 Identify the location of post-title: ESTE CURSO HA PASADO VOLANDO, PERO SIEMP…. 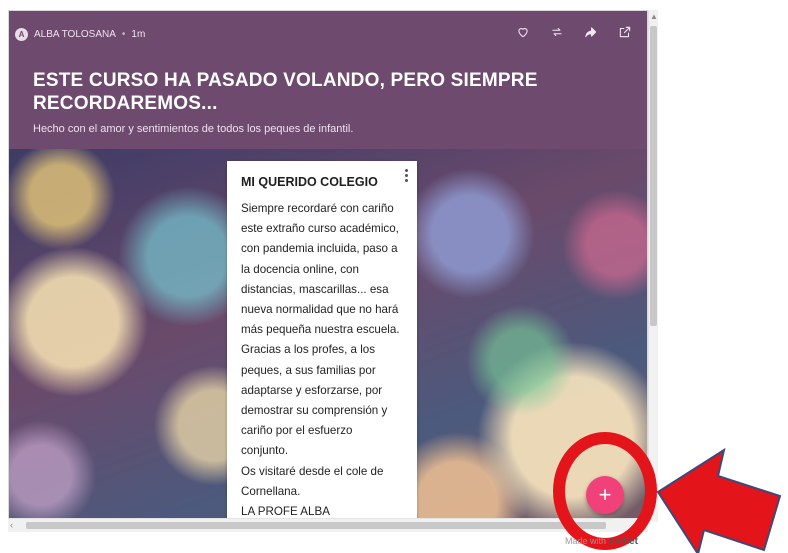
(285, 92).